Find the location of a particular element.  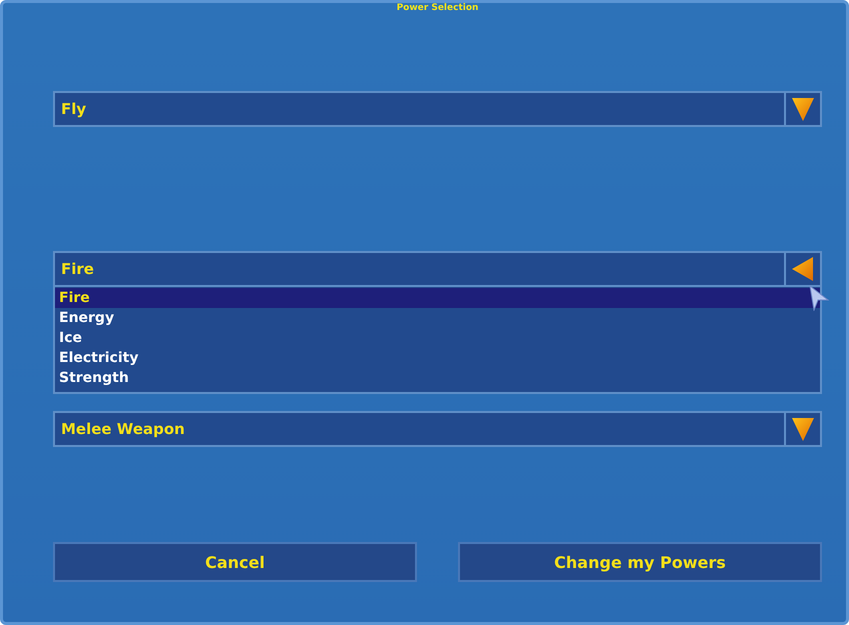

mouse-pointer-icon is located at coordinates (819, 298).